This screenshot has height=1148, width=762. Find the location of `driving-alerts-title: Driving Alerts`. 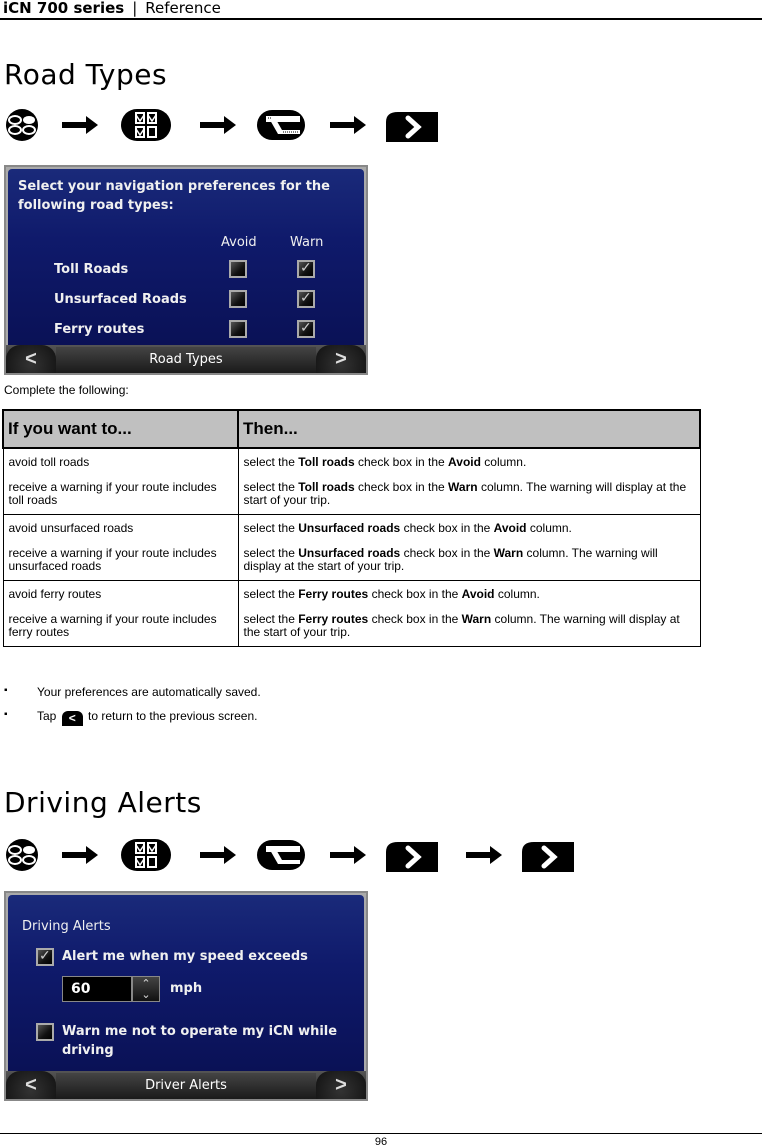

driving-alerts-title: Driving Alerts is located at coordinates (103, 802).